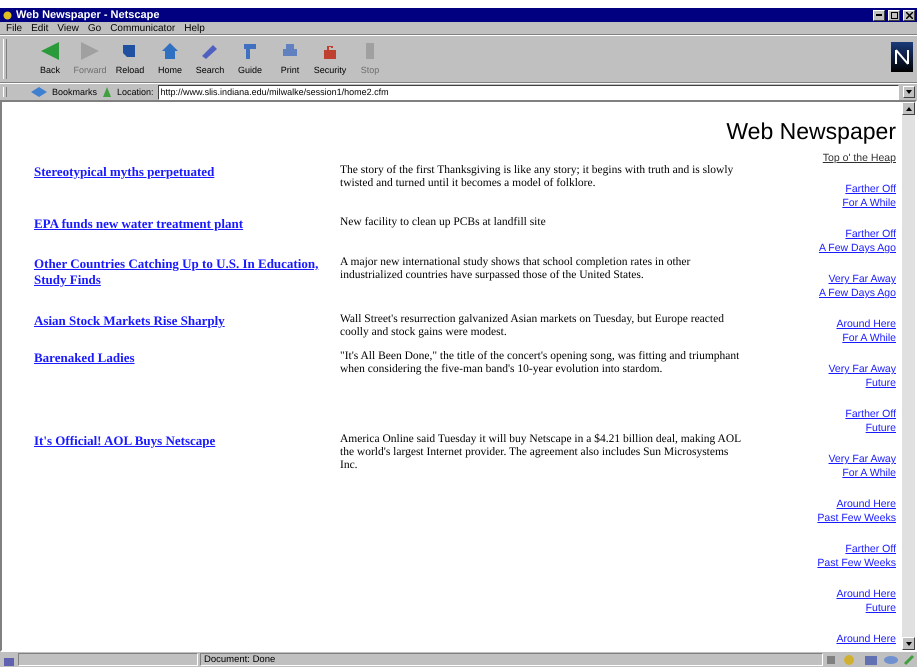 The image size is (917, 667). Describe the element at coordinates (532, 326) in the screenshot. I see `article-summary: Wall Street's resurrection galvanized Asian markets on Tuesday, but Europe reacted coolly and stock gains were modest.` at that location.